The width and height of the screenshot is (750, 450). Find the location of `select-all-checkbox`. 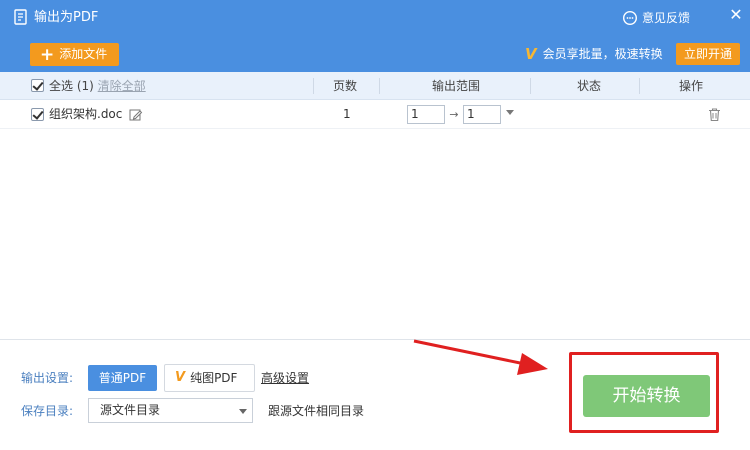

select-all-checkbox is located at coordinates (37, 85).